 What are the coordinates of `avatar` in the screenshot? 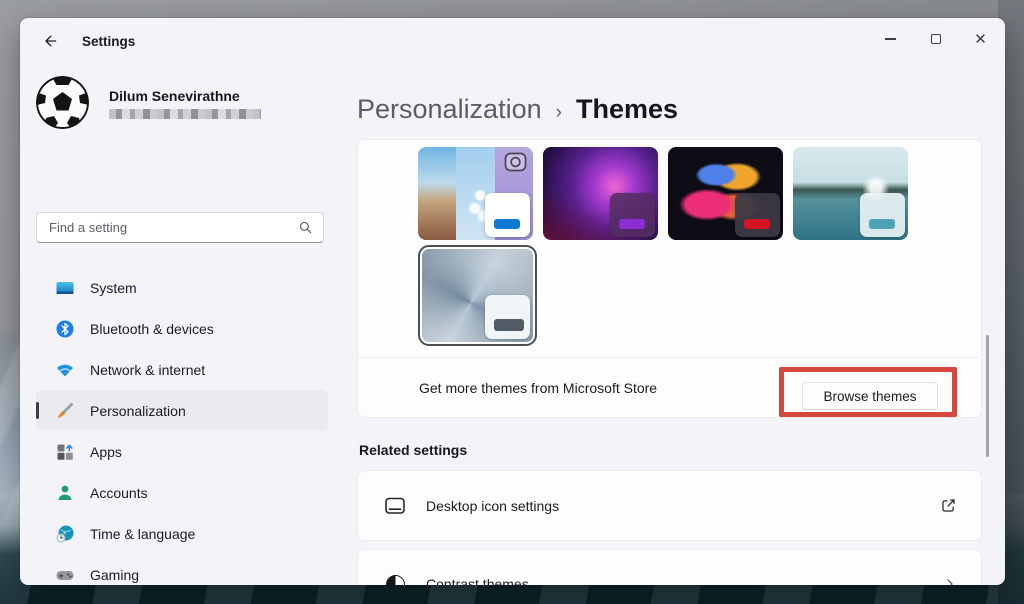 It's located at (62, 102).